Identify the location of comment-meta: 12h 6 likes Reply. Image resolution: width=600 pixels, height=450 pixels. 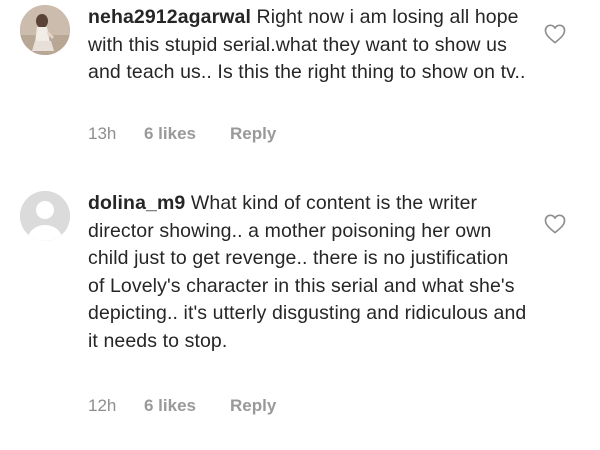
(182, 406).